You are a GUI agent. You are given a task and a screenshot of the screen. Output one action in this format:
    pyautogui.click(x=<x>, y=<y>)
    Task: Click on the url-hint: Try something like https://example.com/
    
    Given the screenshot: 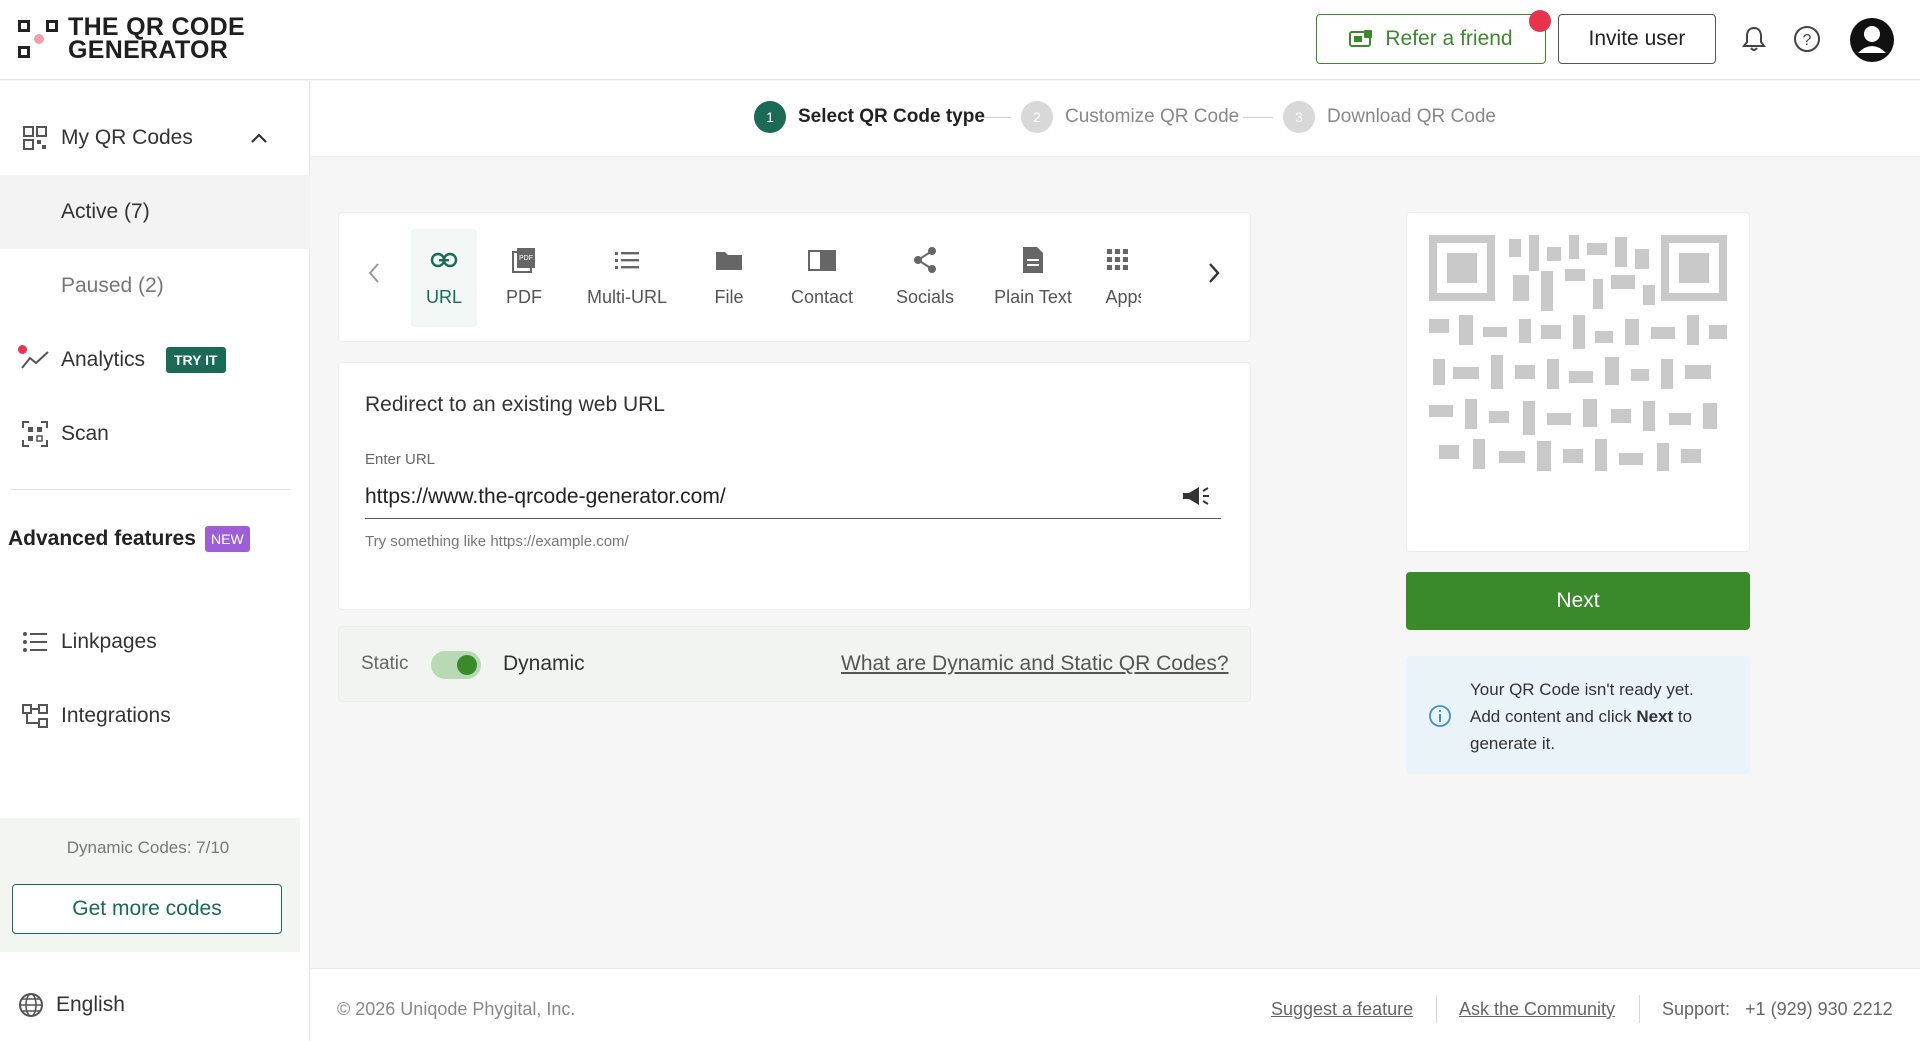 What is the action you would take?
    pyautogui.click(x=497, y=541)
    